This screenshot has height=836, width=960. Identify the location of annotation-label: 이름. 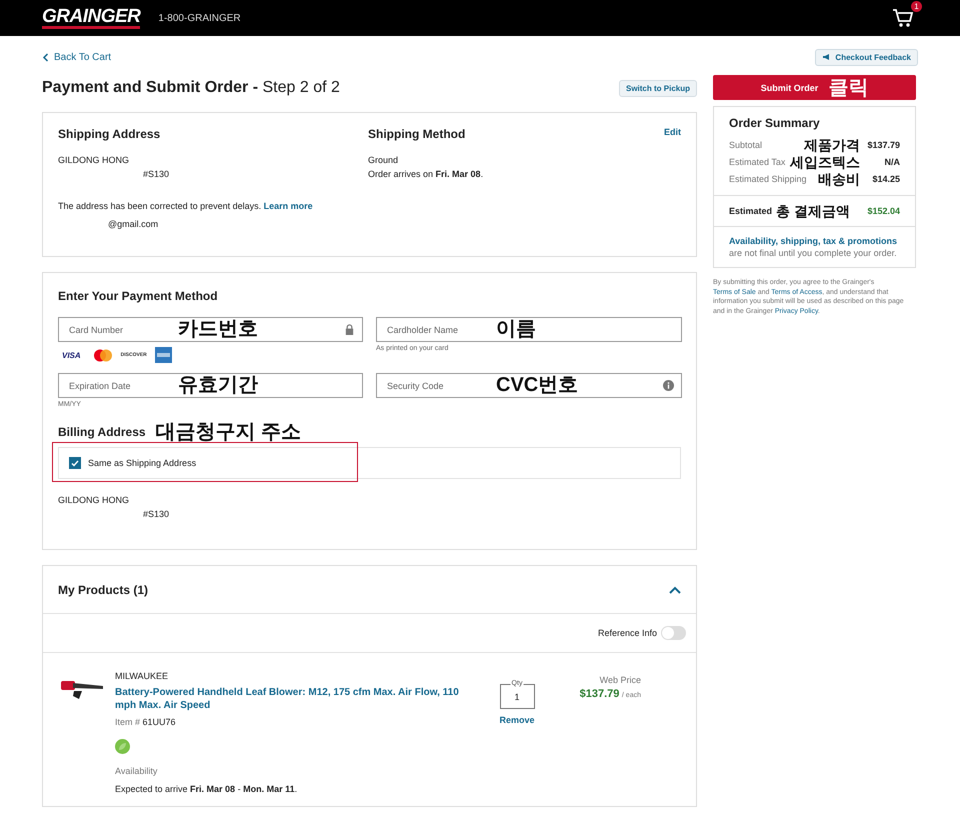
(516, 329).